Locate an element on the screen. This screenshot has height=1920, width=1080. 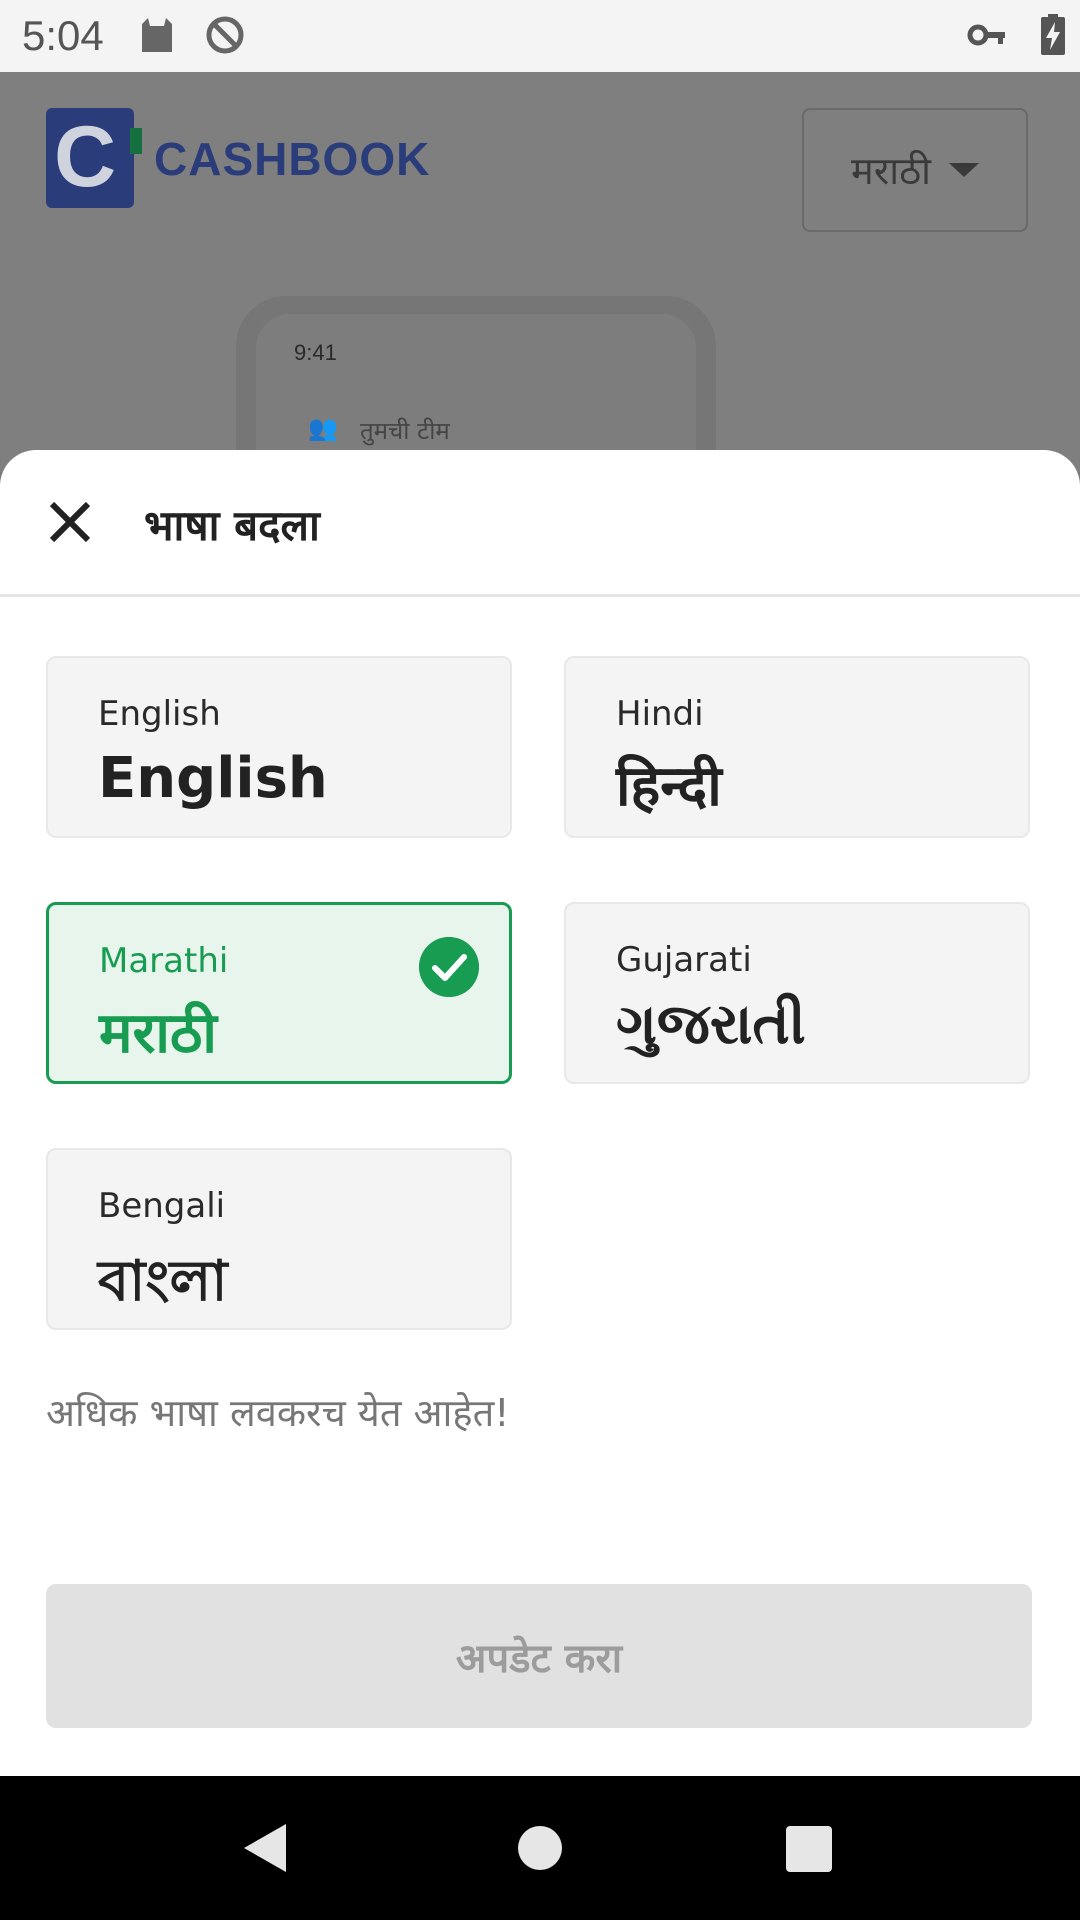
language-native-name: ગુજરાતી is located at coordinates (711, 1024).